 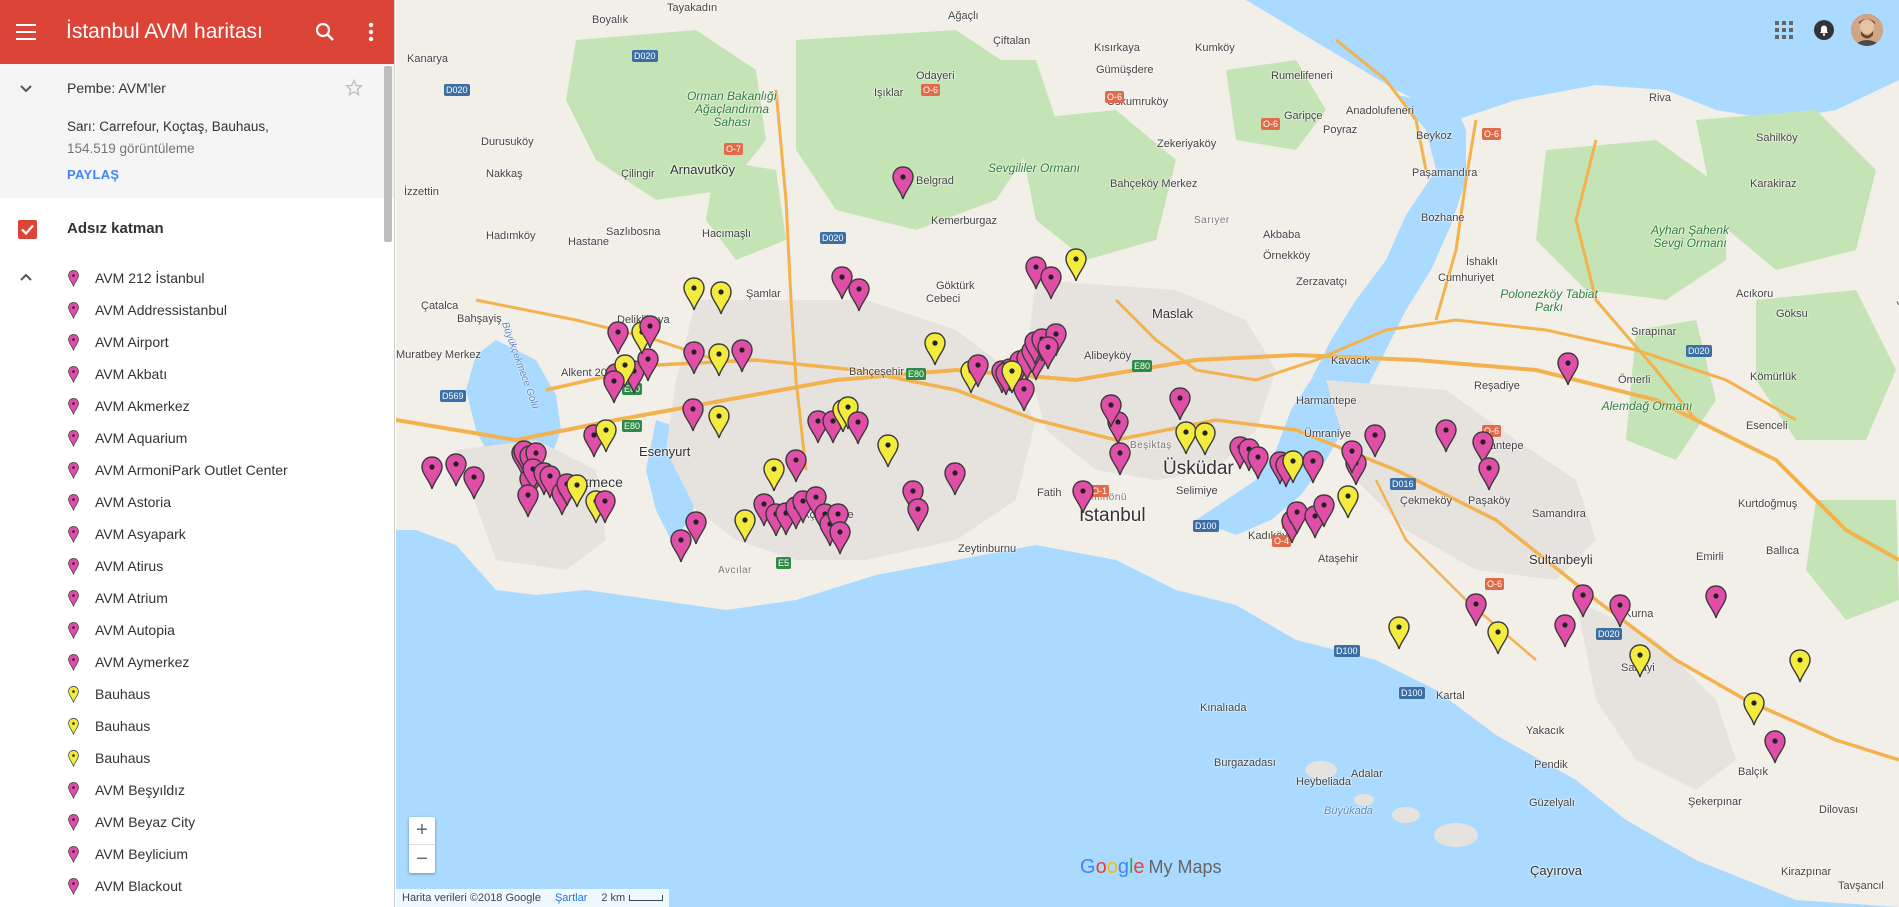 I want to click on menu-icon, so click(x=27, y=32).